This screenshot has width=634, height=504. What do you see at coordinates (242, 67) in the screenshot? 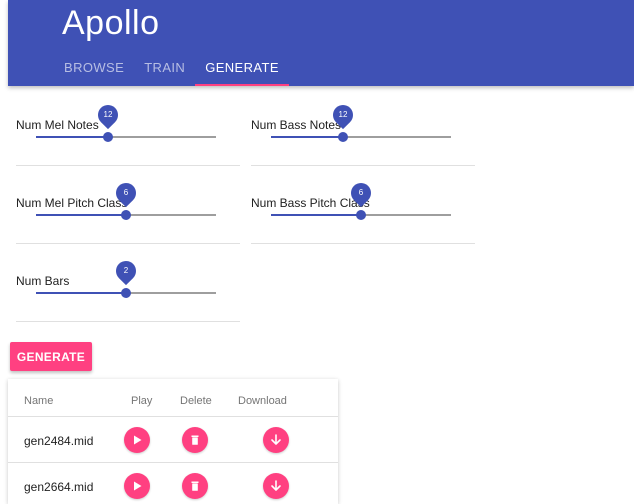
I see `tab-generate: GENERATE` at bounding box center [242, 67].